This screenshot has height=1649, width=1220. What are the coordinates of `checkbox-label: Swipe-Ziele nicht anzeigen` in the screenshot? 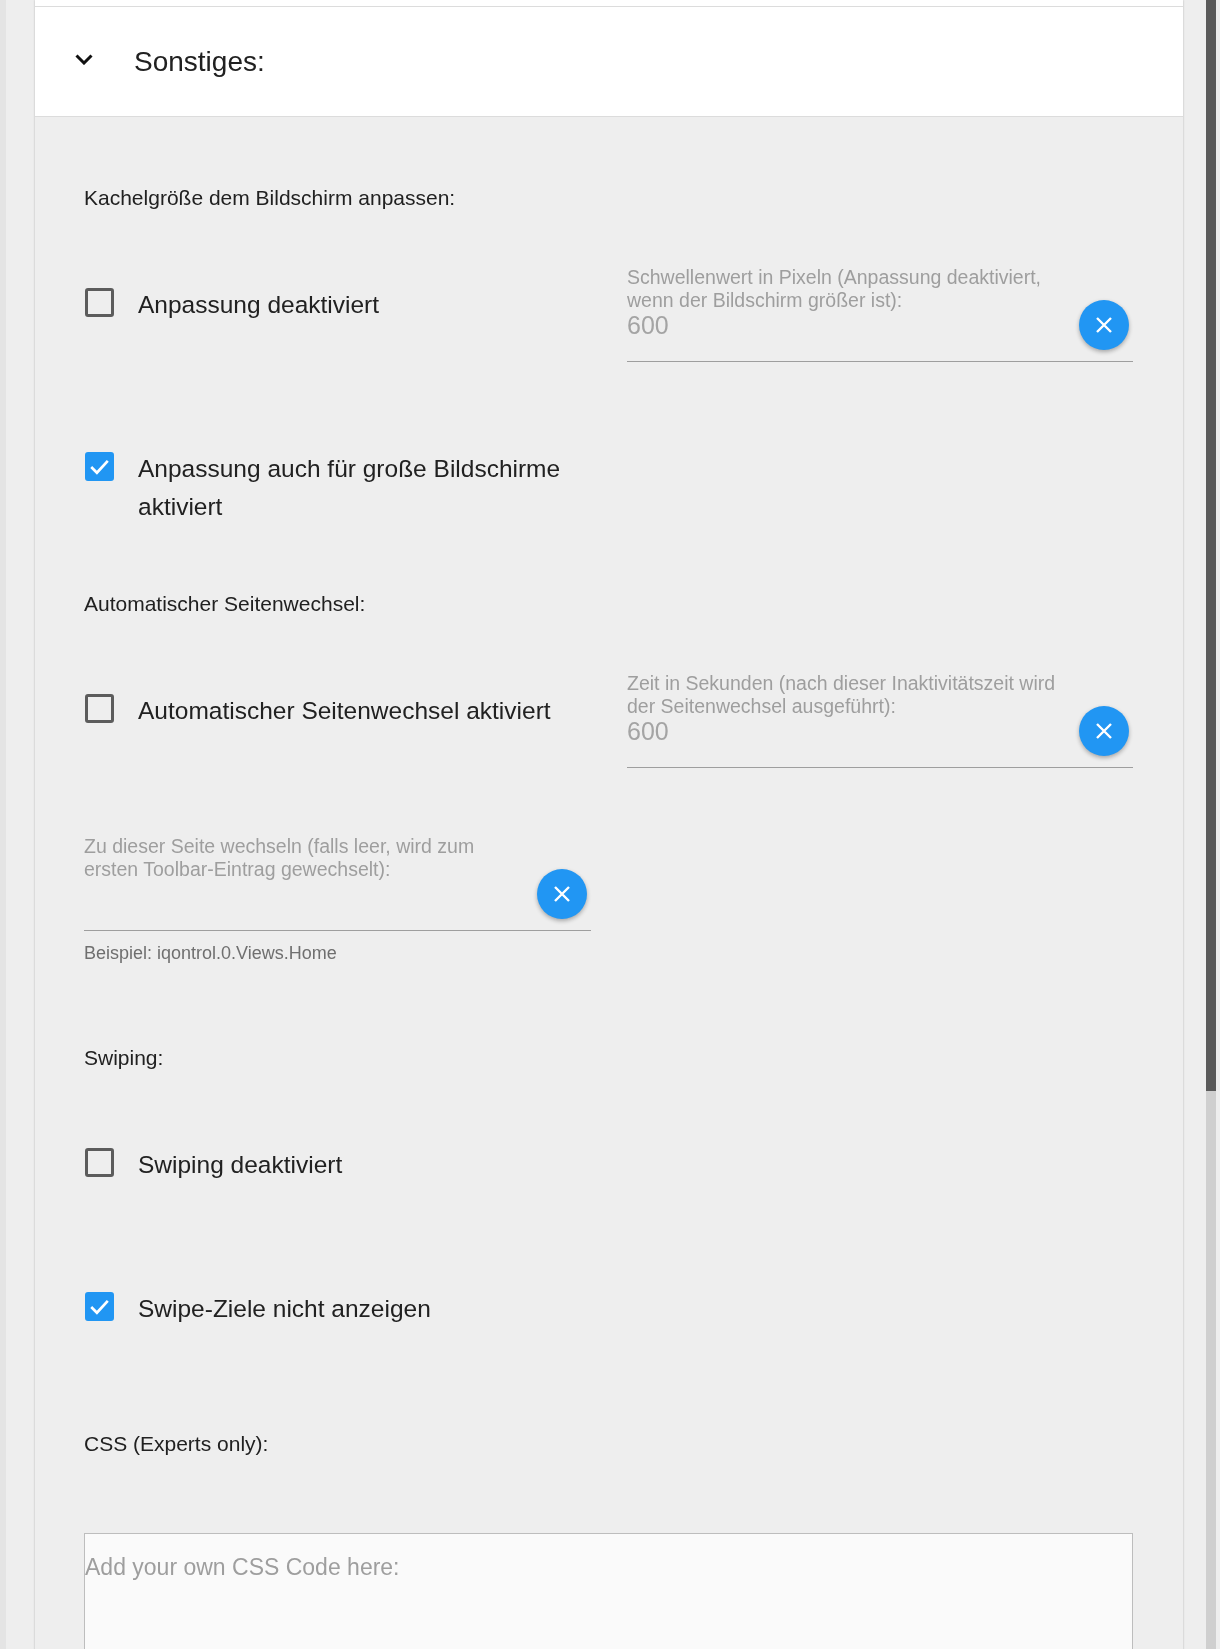 It's located at (284, 1309).